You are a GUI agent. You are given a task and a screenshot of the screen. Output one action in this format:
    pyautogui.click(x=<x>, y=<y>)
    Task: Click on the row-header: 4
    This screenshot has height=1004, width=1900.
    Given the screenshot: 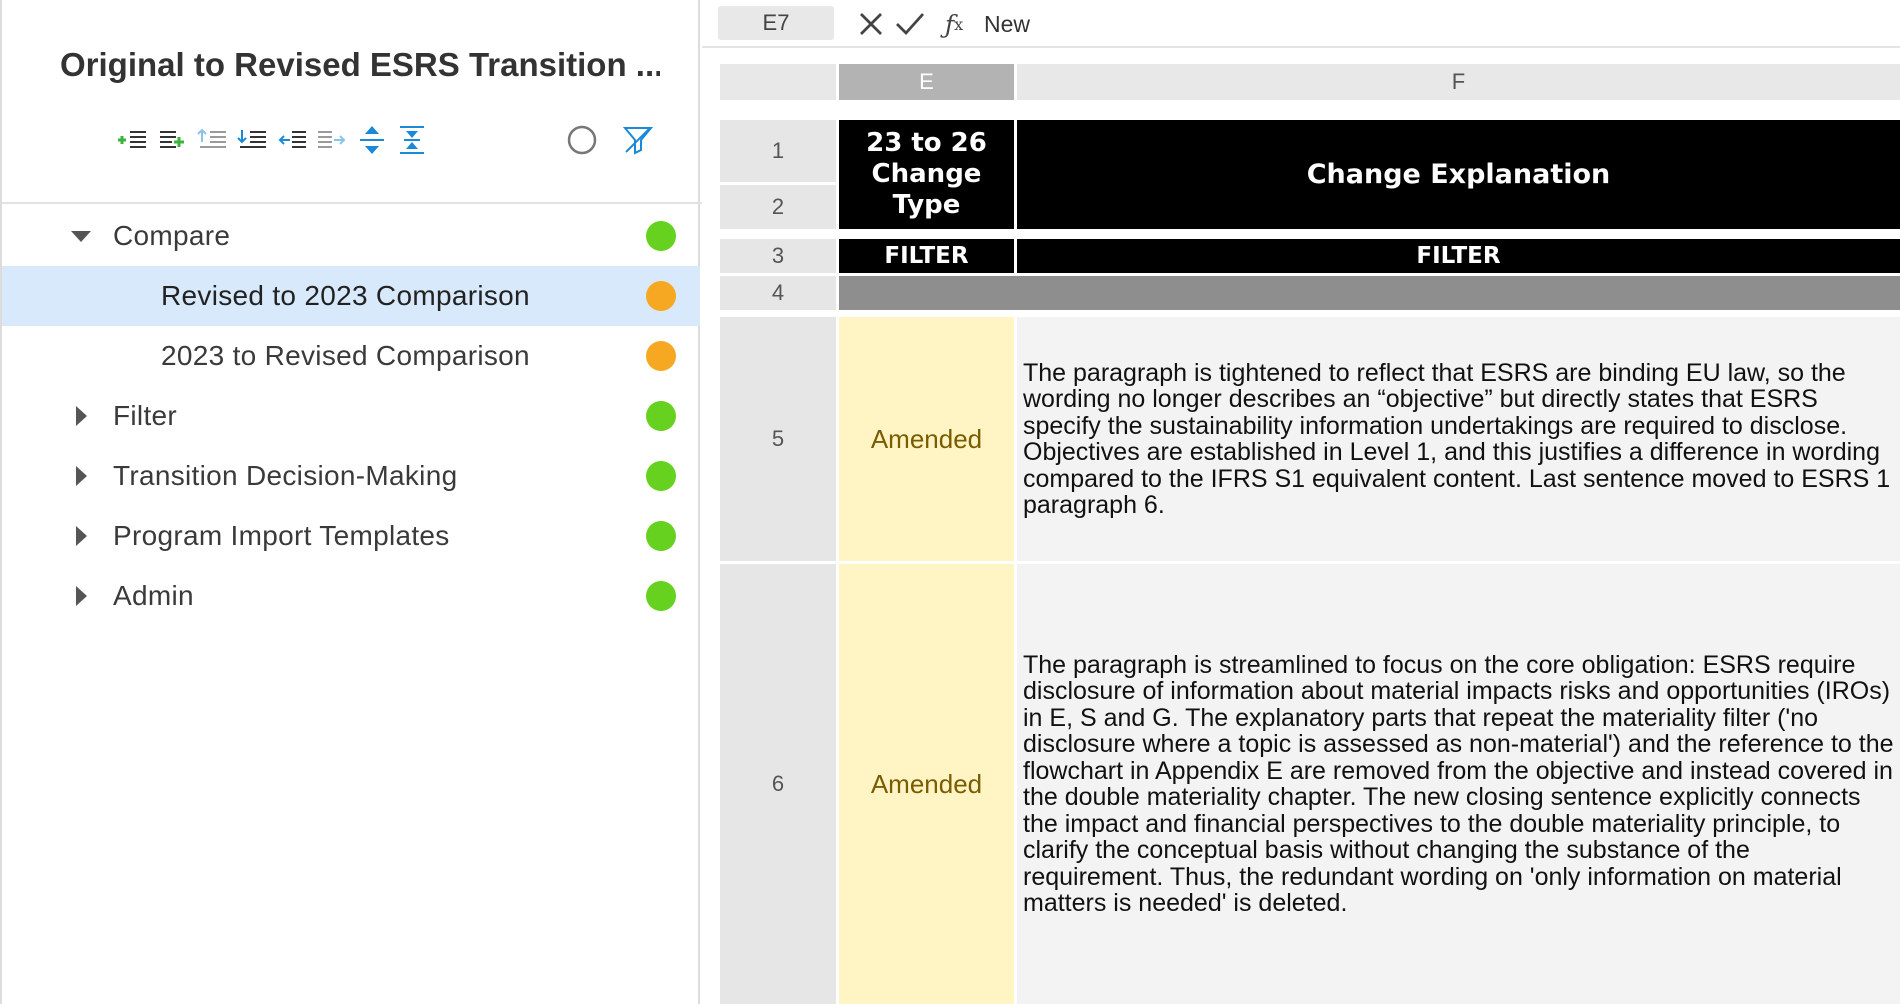 What is the action you would take?
    pyautogui.click(x=778, y=293)
    